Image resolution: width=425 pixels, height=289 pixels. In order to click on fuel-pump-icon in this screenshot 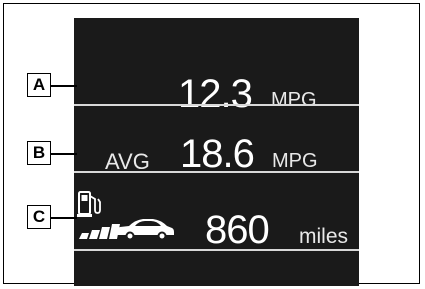, I will do `click(89, 204)`.